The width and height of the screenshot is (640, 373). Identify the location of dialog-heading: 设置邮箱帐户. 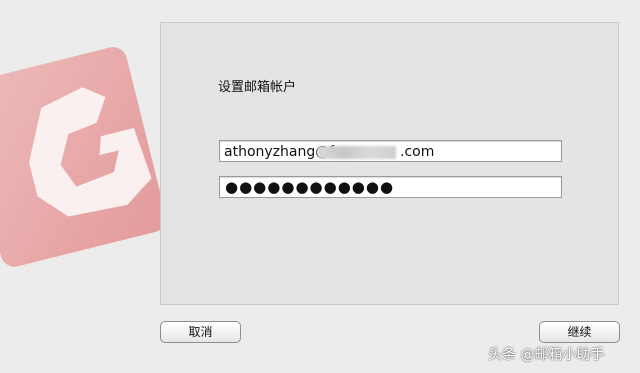
(257, 87).